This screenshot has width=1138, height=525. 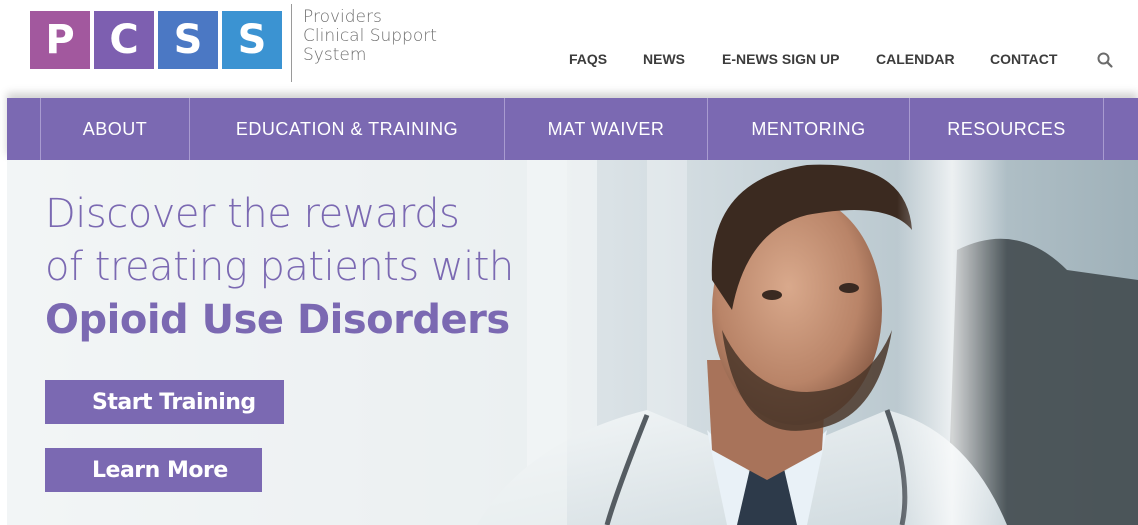 What do you see at coordinates (915, 59) in the screenshot?
I see `utility-link-calendar: CALENDAR` at bounding box center [915, 59].